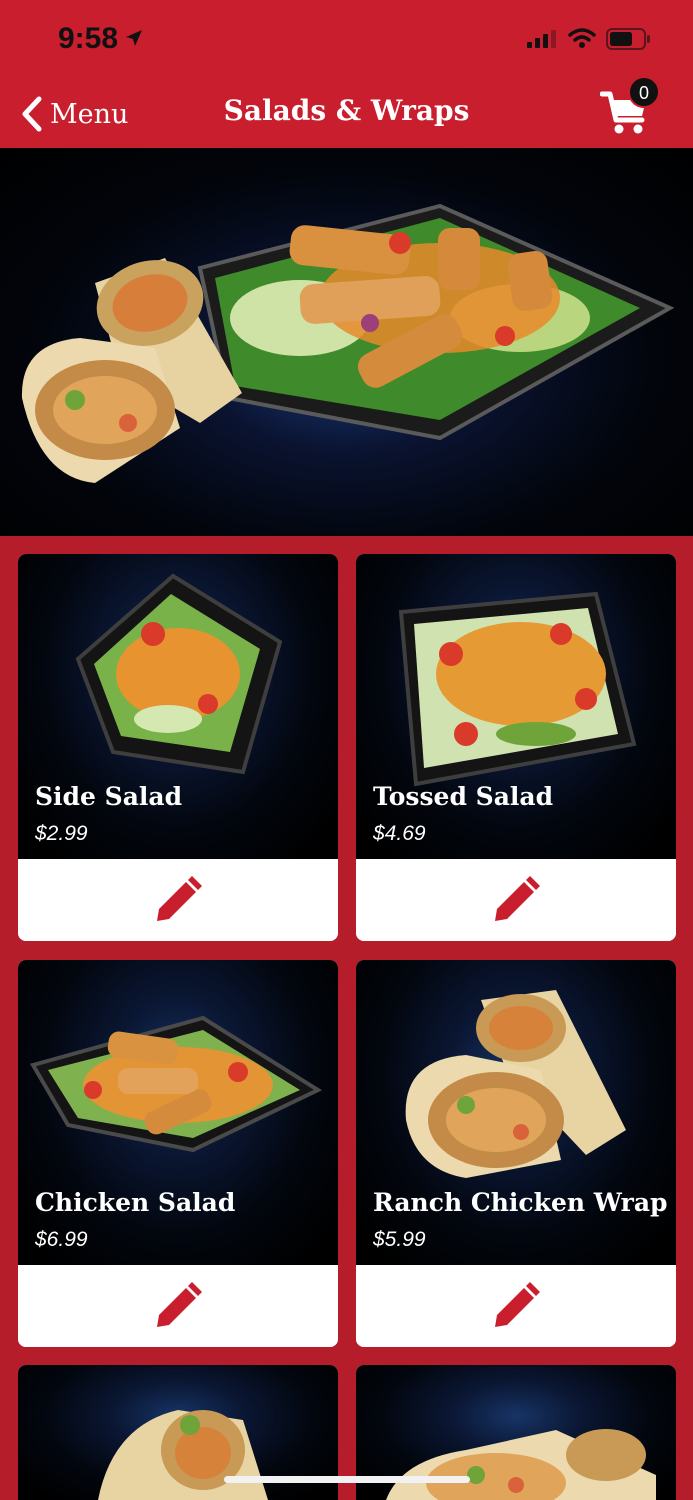  I want to click on location-arrow-icon, so click(134, 38).